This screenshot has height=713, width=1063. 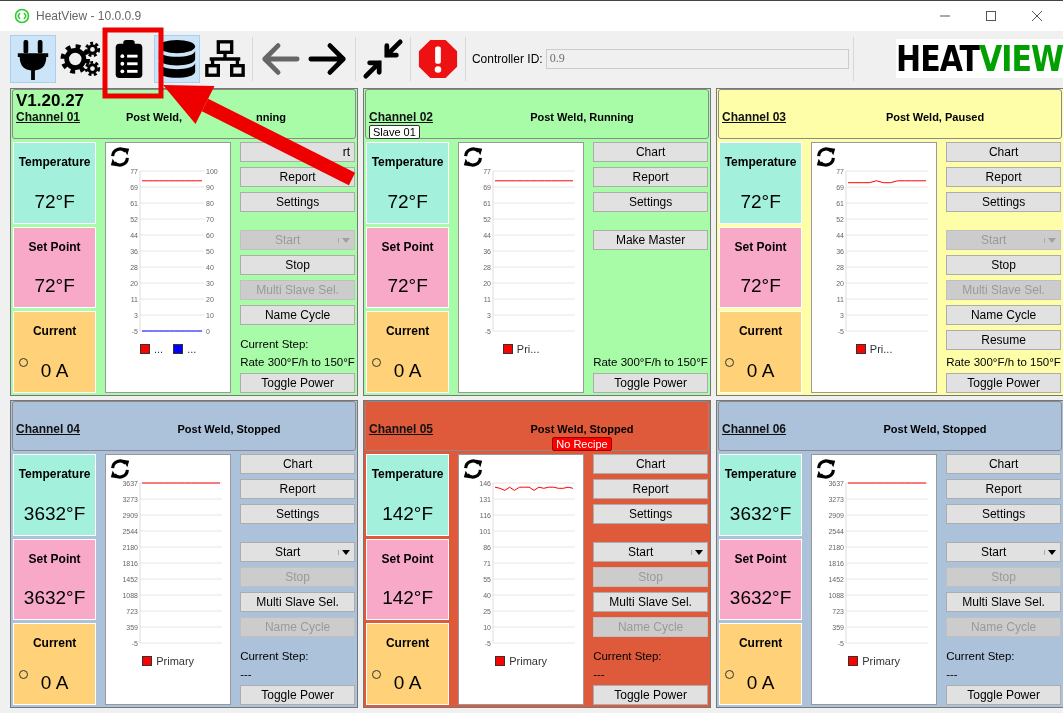 I want to click on channel-link: Channel 01, so click(x=48, y=117).